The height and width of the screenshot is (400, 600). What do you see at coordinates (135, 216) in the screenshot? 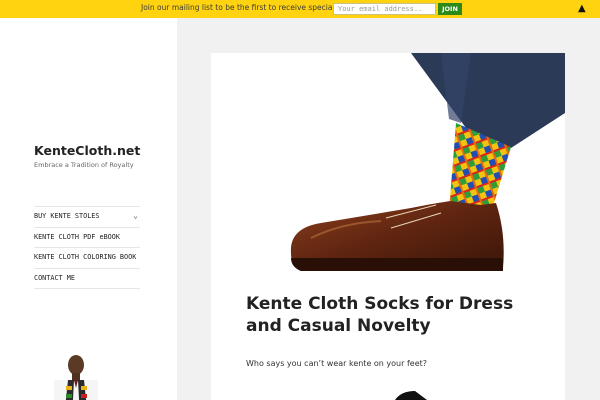
I see `chevron-down-icon: ⌄` at bounding box center [135, 216].